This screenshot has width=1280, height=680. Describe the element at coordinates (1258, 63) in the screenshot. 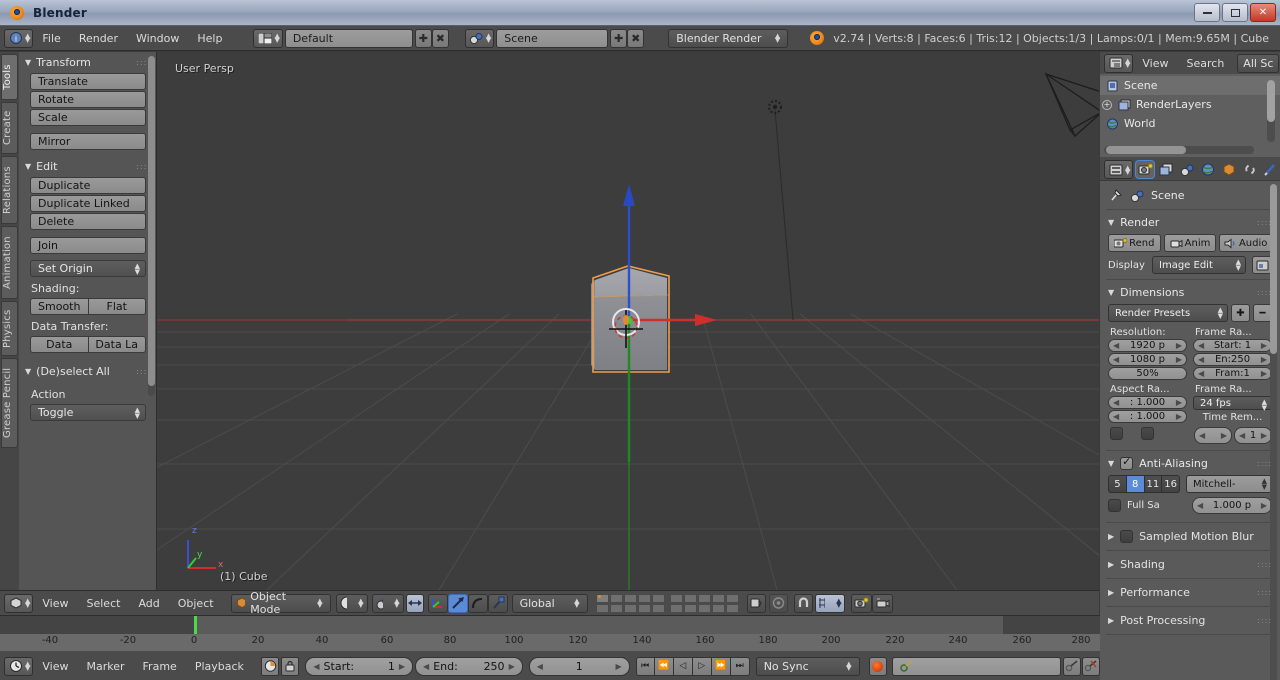

I see `outliner-display-mode: All Sc` at that location.